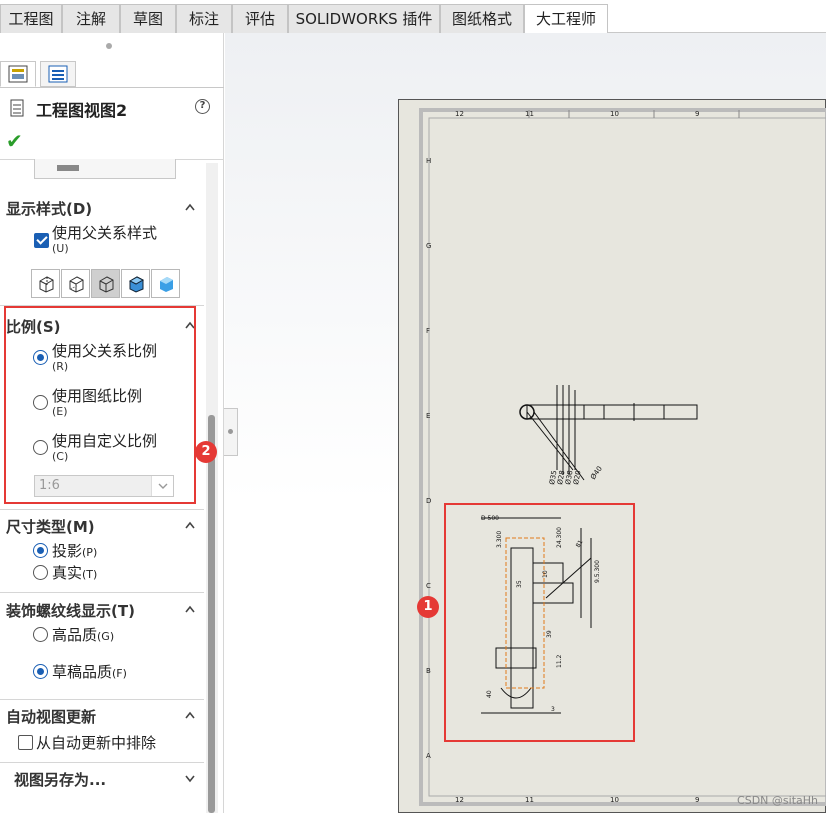  I want to click on annotation-badge-2: 2, so click(206, 452).